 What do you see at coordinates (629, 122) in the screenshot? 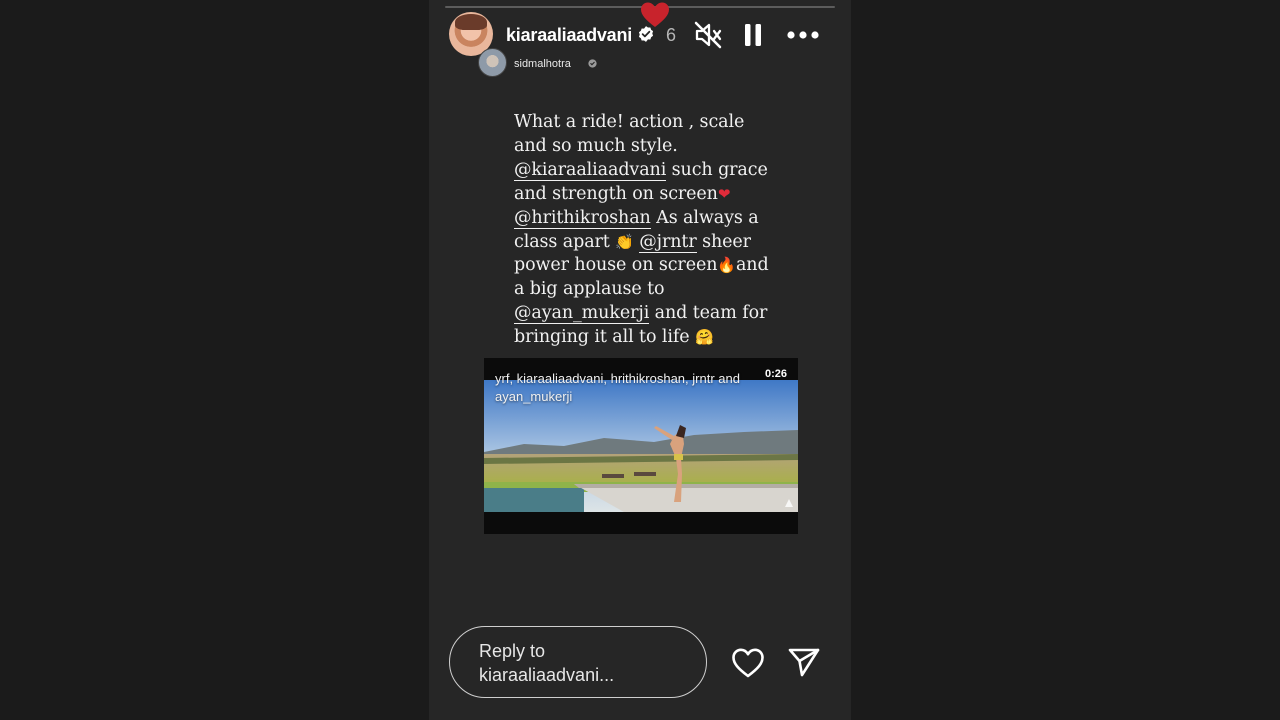
I see `caption-text: What a ride! action , scale` at bounding box center [629, 122].